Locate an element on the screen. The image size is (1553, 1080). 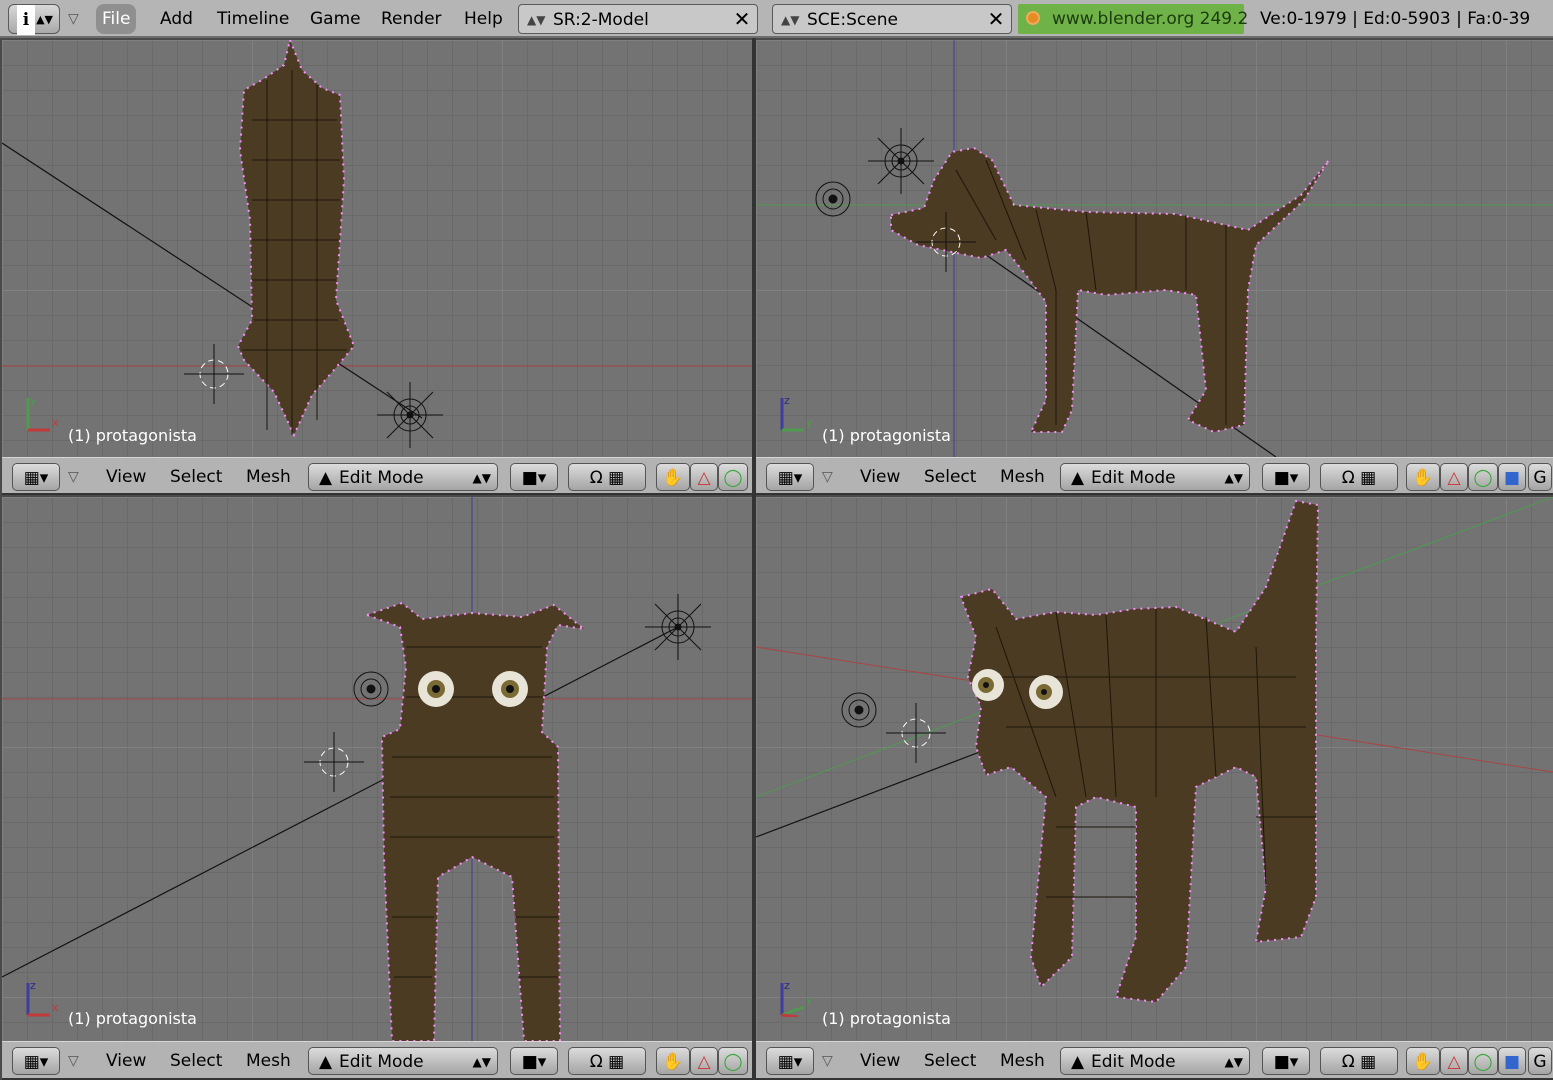
scene-selector: ▲▼ SCE:Scene ✕ is located at coordinates (892, 19).